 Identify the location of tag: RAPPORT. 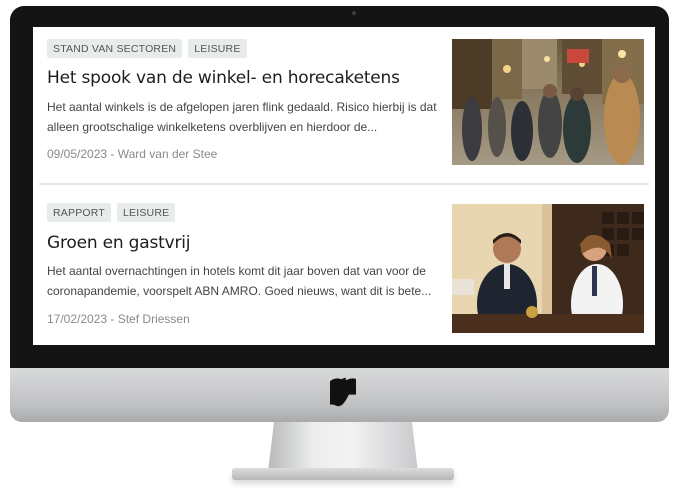
(79, 212).